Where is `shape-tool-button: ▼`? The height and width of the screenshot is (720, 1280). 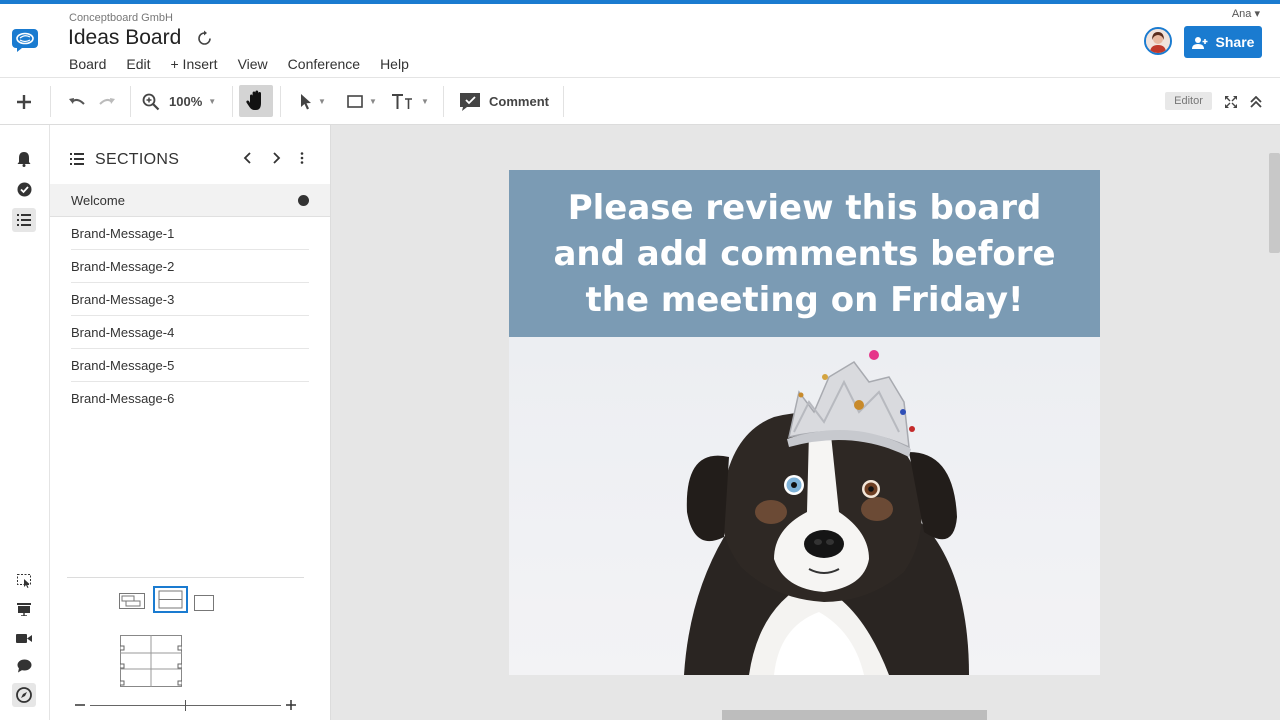
shape-tool-button: ▼ is located at coordinates (362, 101).